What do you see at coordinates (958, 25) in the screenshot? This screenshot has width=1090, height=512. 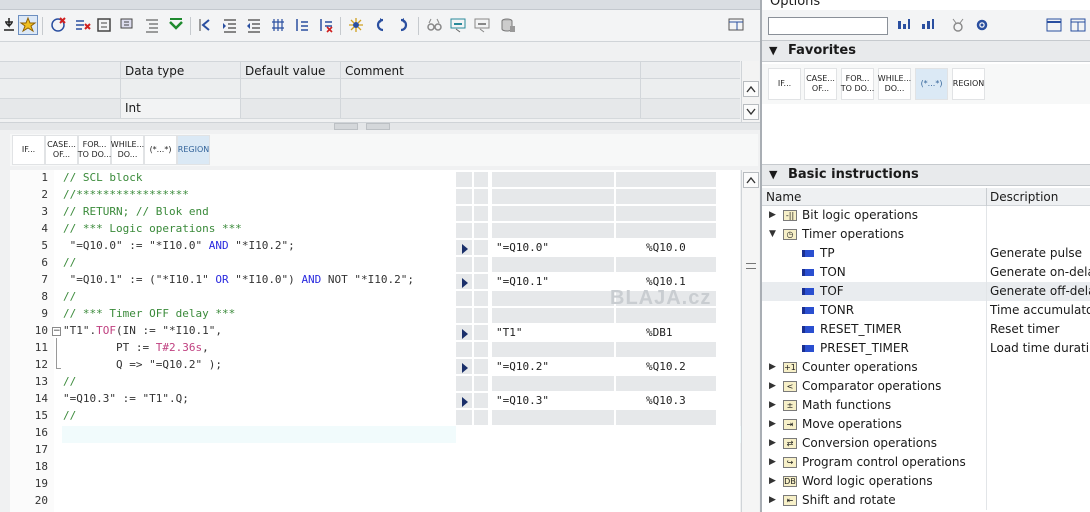 I see `filter-icon` at bounding box center [958, 25].